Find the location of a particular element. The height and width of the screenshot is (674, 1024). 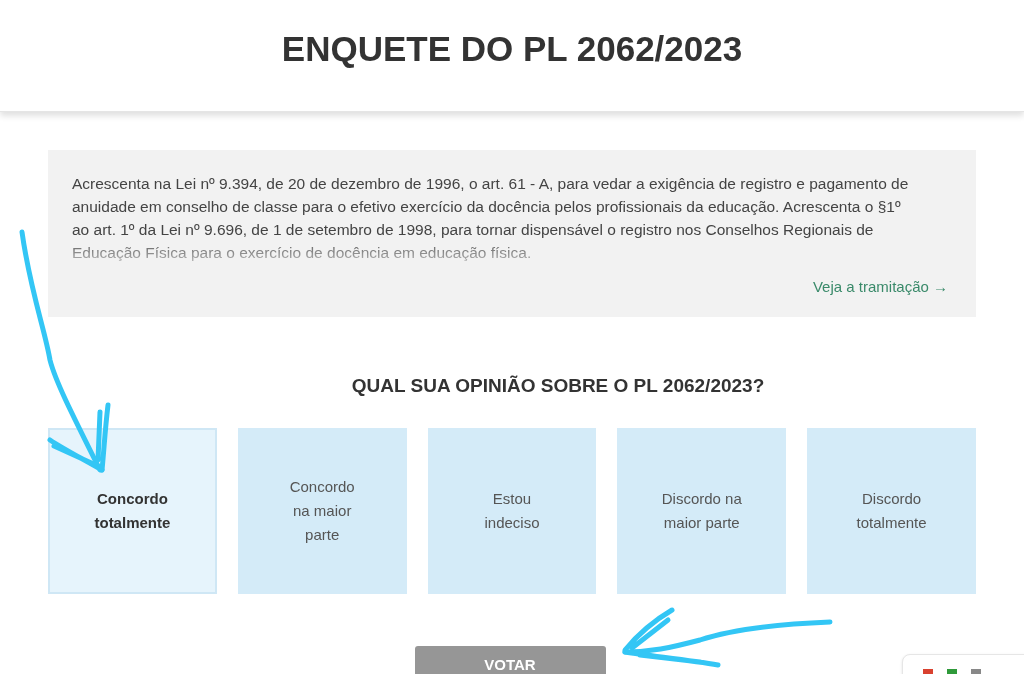

opinion-option: Concordo na maior parte is located at coordinates (322, 511).